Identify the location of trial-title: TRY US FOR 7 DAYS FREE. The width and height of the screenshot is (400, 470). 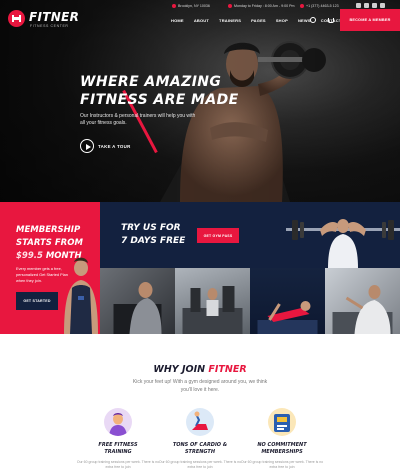
(153, 235).